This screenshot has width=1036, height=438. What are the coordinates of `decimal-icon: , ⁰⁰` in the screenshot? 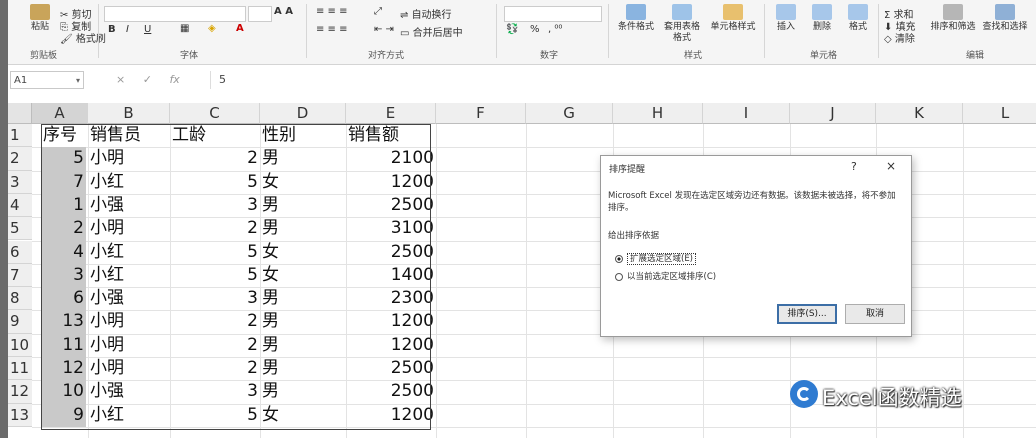 It's located at (555, 29).